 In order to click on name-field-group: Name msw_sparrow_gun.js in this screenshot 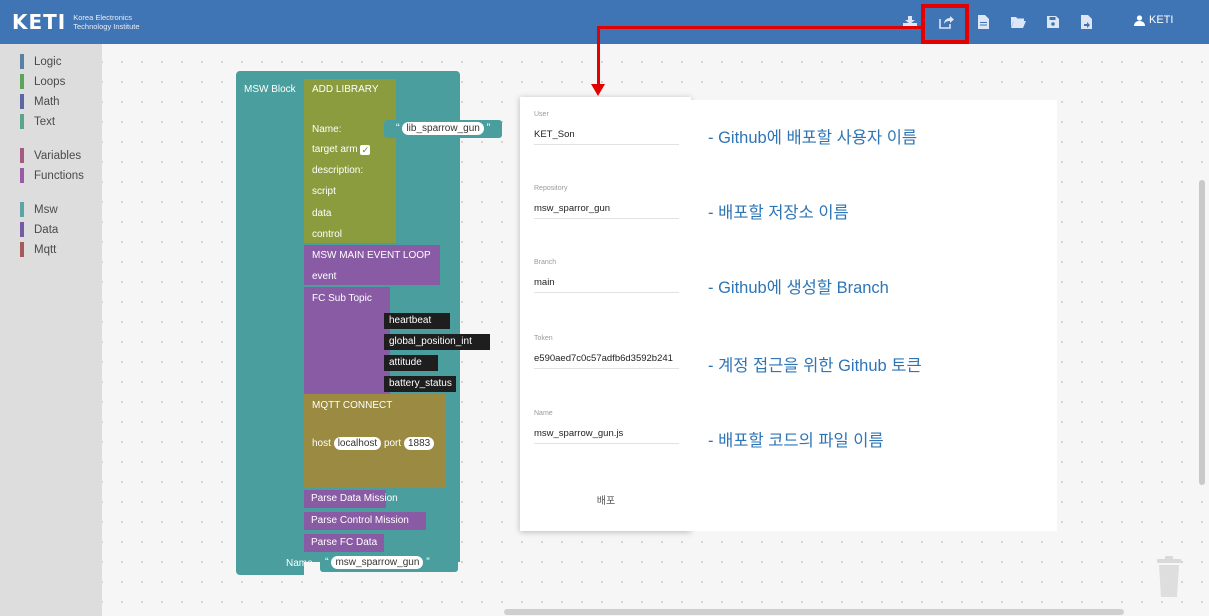, I will do `click(606, 427)`.